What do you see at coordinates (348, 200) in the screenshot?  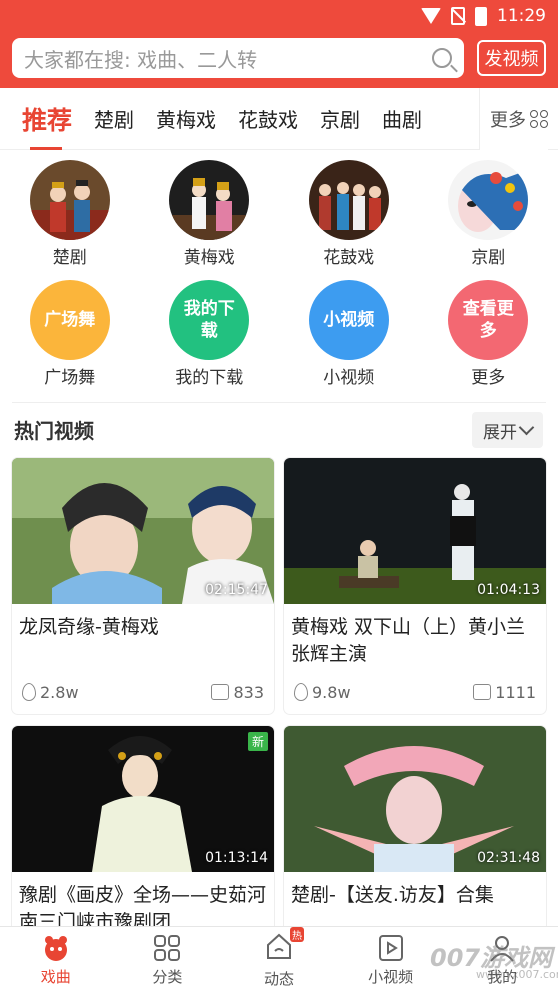 I see `huaguxi-thumbnail` at bounding box center [348, 200].